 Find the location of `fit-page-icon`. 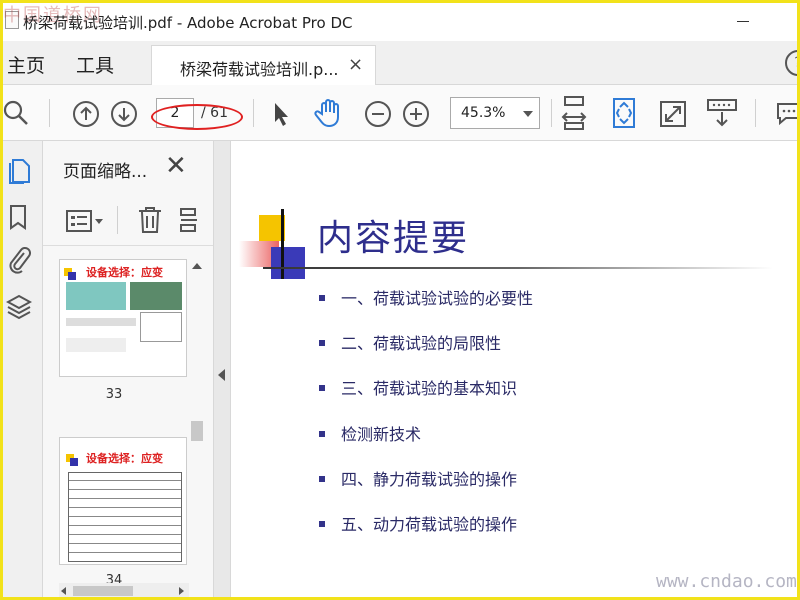

fit-page-icon is located at coordinates (624, 113).